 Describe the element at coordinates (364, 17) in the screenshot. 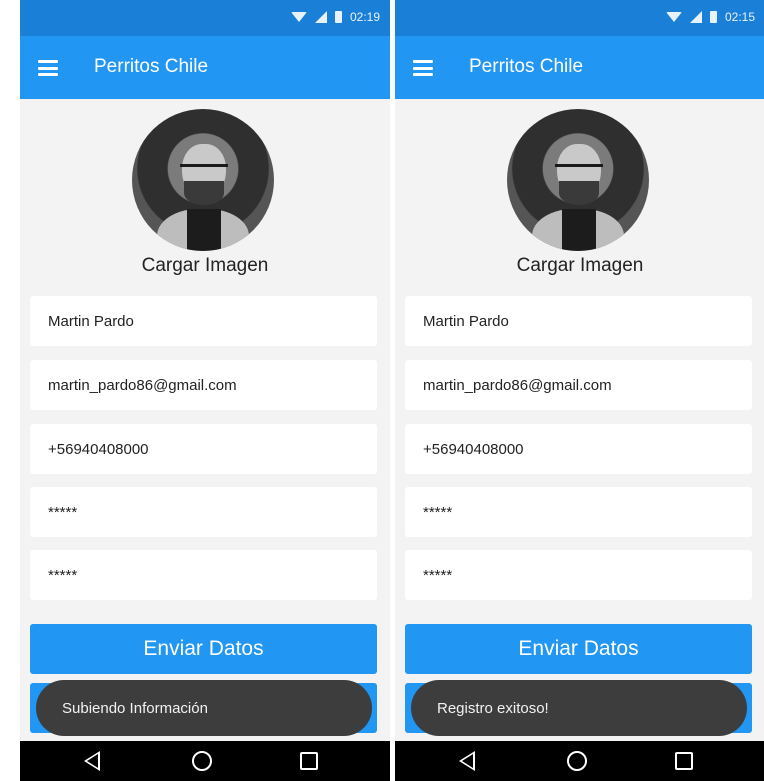

I see `status-time: 02:19` at that location.